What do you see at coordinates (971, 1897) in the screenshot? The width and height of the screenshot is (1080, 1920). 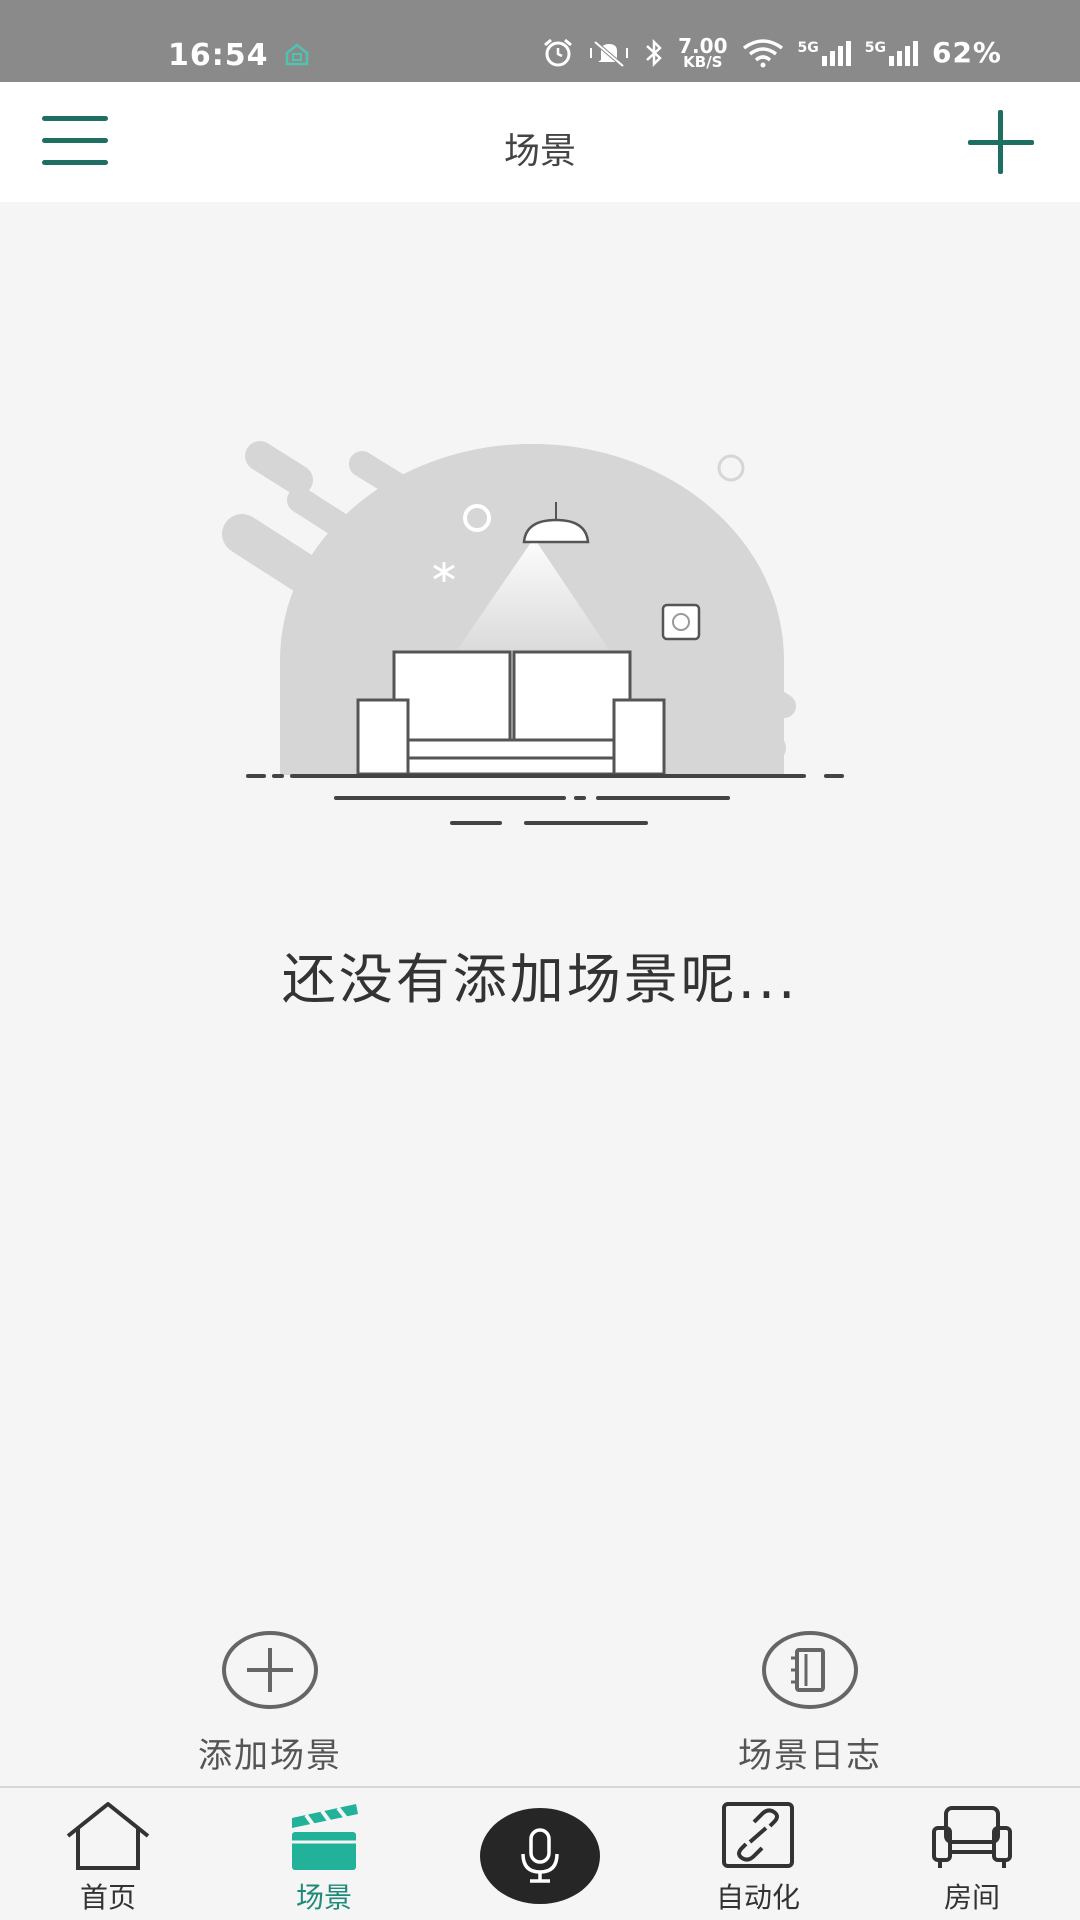 I see `tab-room-label: 房间` at bounding box center [971, 1897].